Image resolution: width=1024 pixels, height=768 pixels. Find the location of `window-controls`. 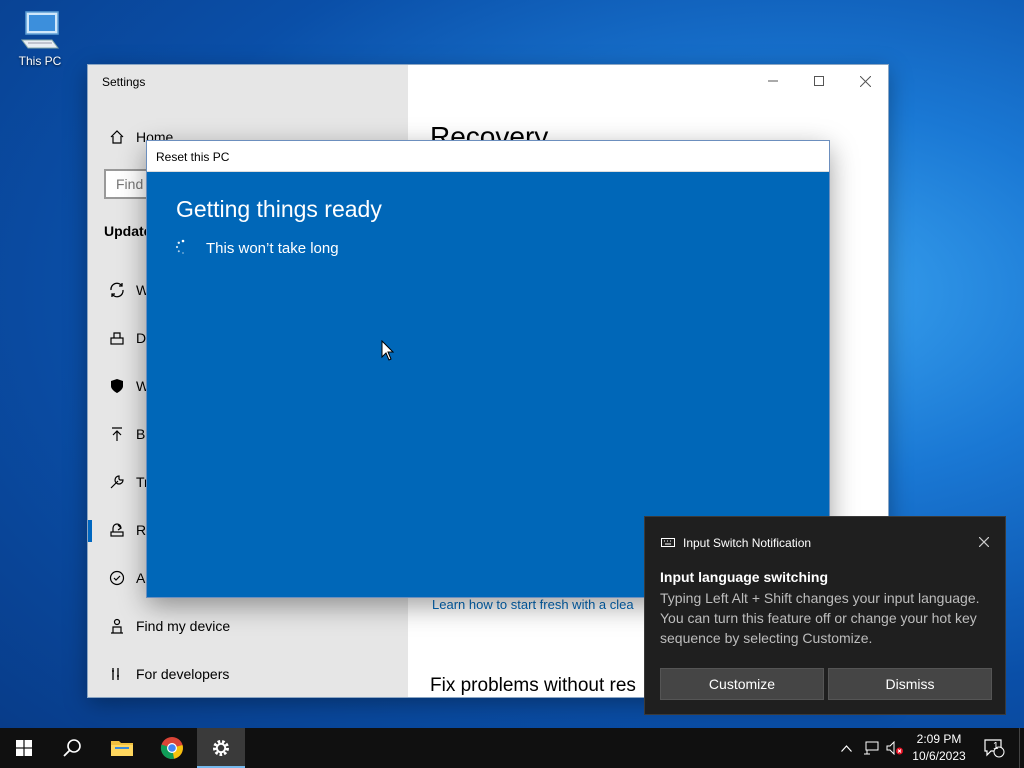

window-controls is located at coordinates (819, 81).